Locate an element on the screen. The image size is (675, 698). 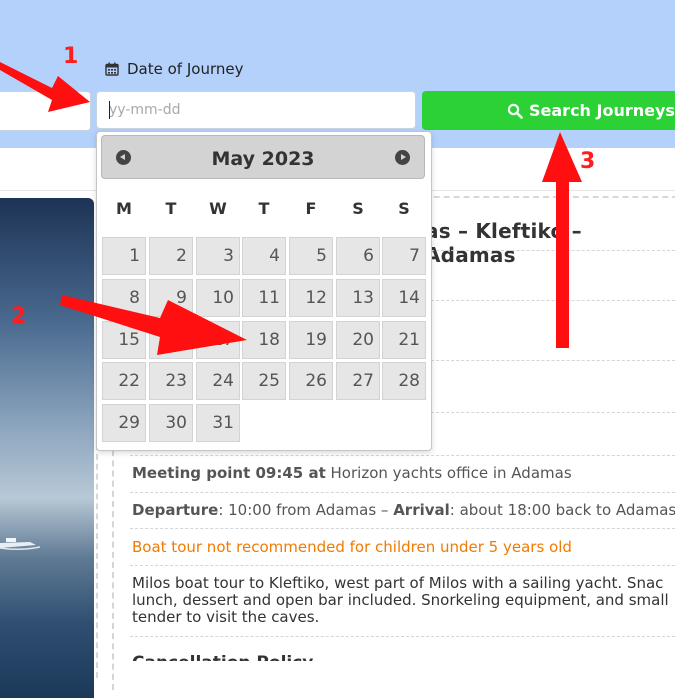
calendar-day: 21 is located at coordinates (404, 340).